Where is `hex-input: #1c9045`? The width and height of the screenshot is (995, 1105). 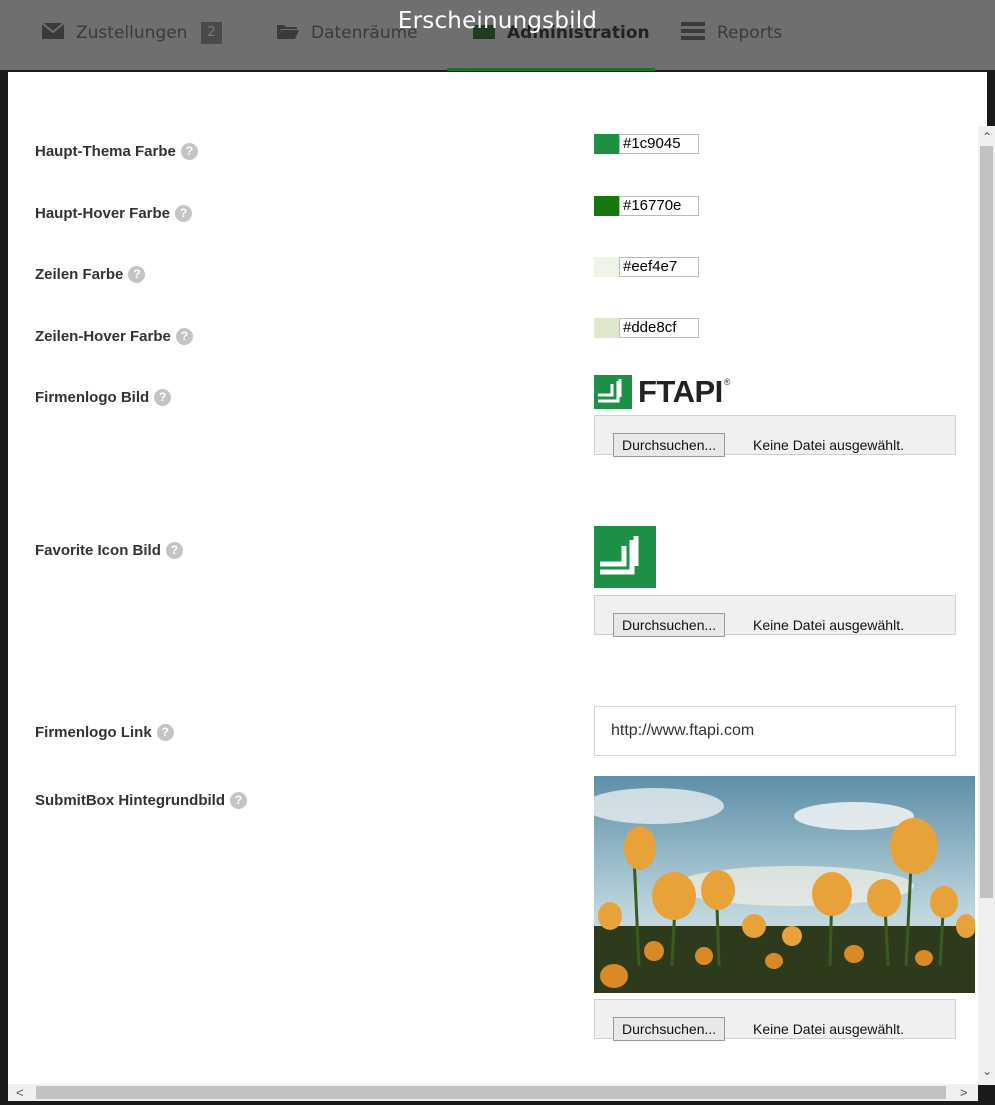
hex-input: #1c9045 is located at coordinates (659, 144).